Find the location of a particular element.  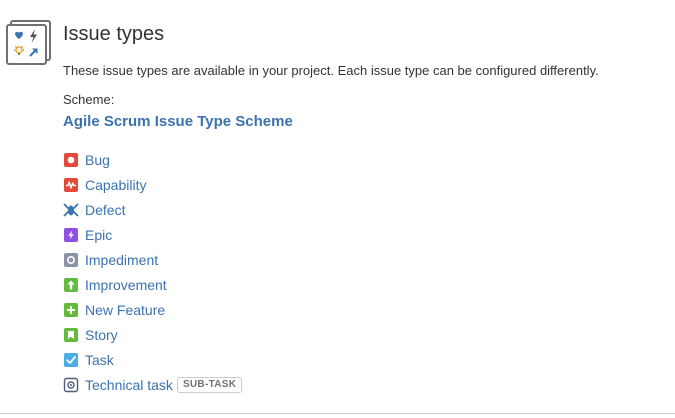

scheme-label: Scheme: is located at coordinates (89, 99).